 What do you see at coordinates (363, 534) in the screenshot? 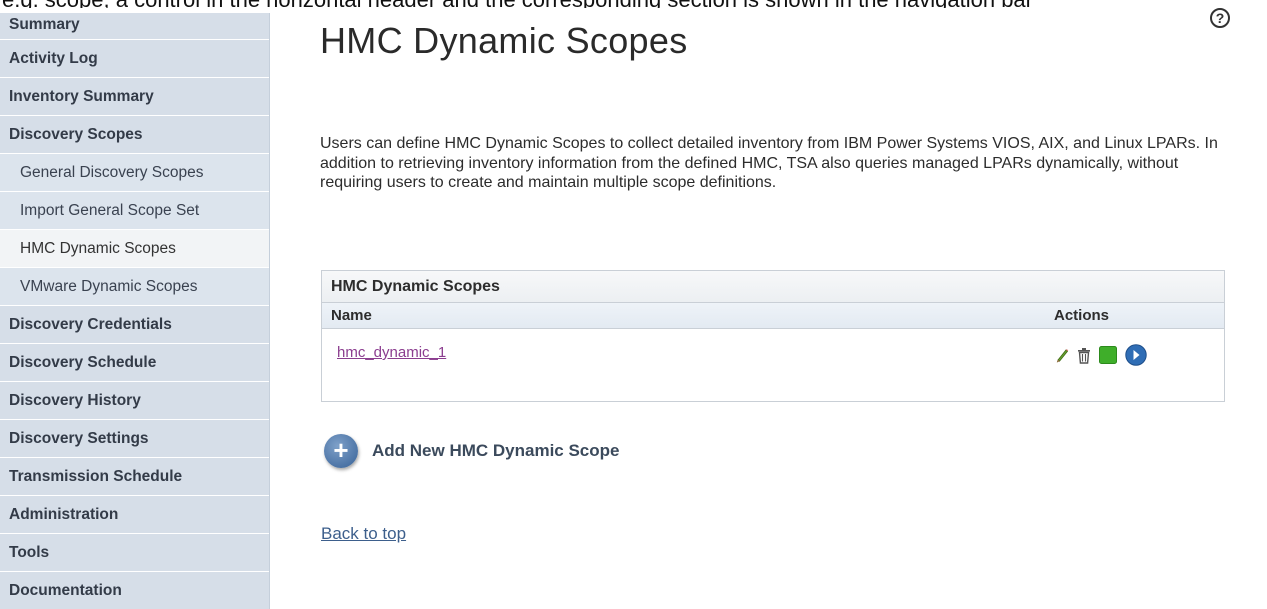
I see `back-to-top-link: Back to top` at bounding box center [363, 534].